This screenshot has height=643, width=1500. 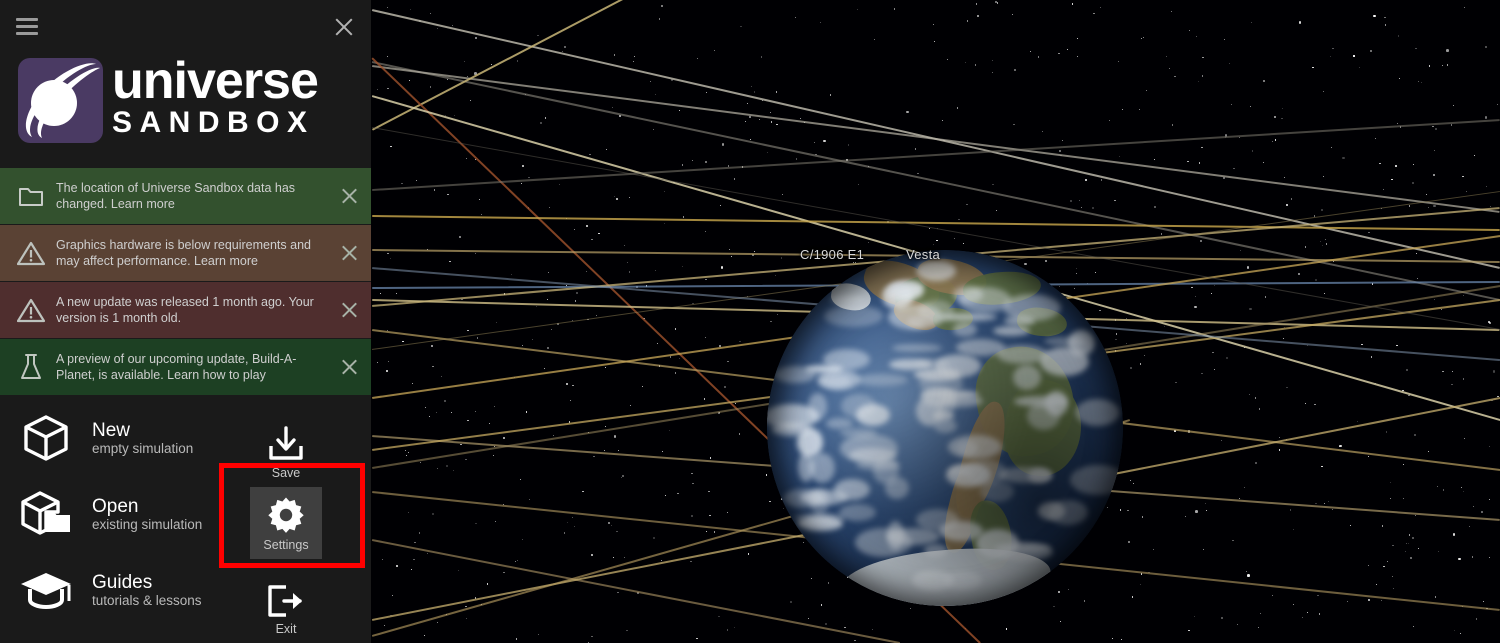 I want to click on menu-item-labels: Open existing simulation, so click(x=147, y=514).